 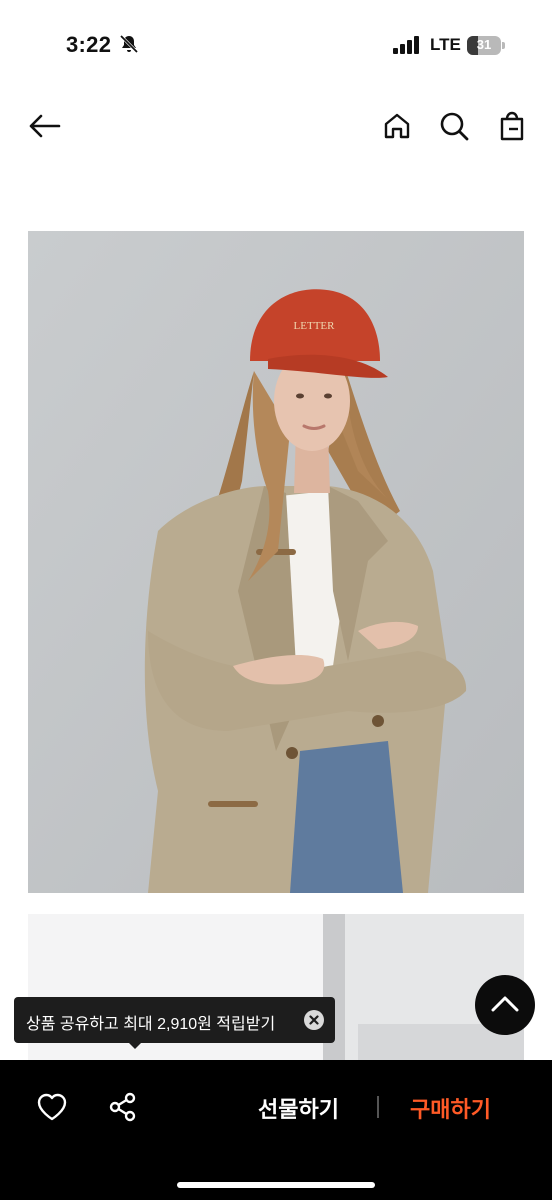 What do you see at coordinates (298, 1108) in the screenshot?
I see `gift-button: 선물하기` at bounding box center [298, 1108].